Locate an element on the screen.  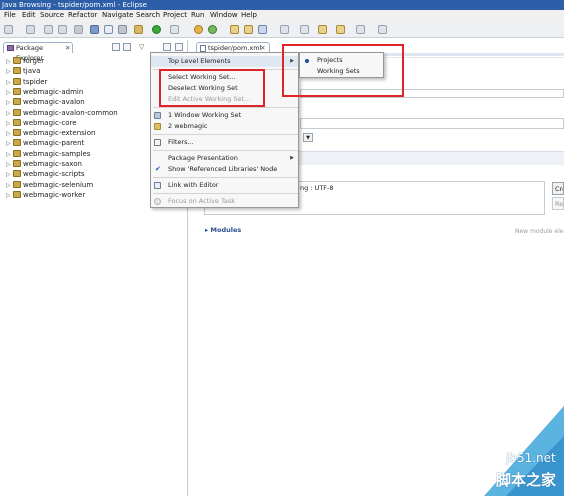
menu-window: Window is located at coordinates (224, 15).